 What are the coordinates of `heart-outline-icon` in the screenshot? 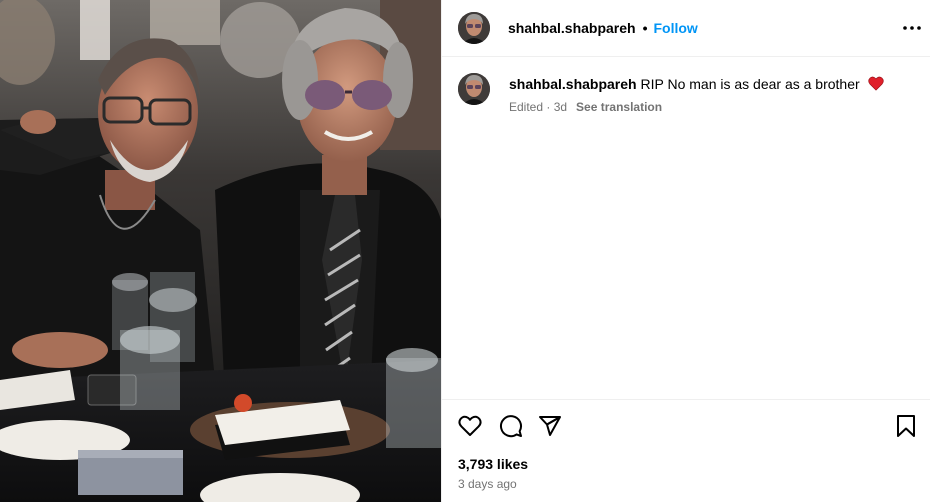 It's located at (470, 425).